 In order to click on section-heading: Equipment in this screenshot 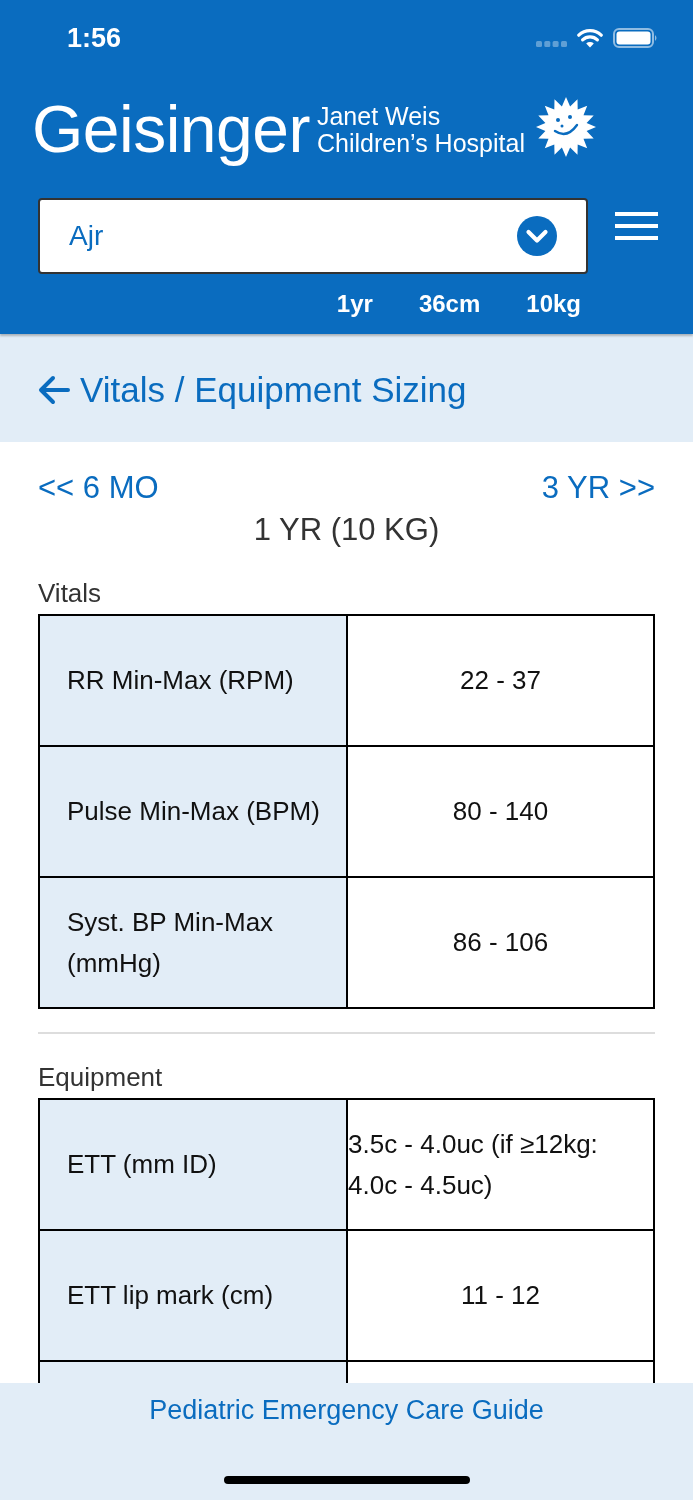, I will do `click(101, 1077)`.